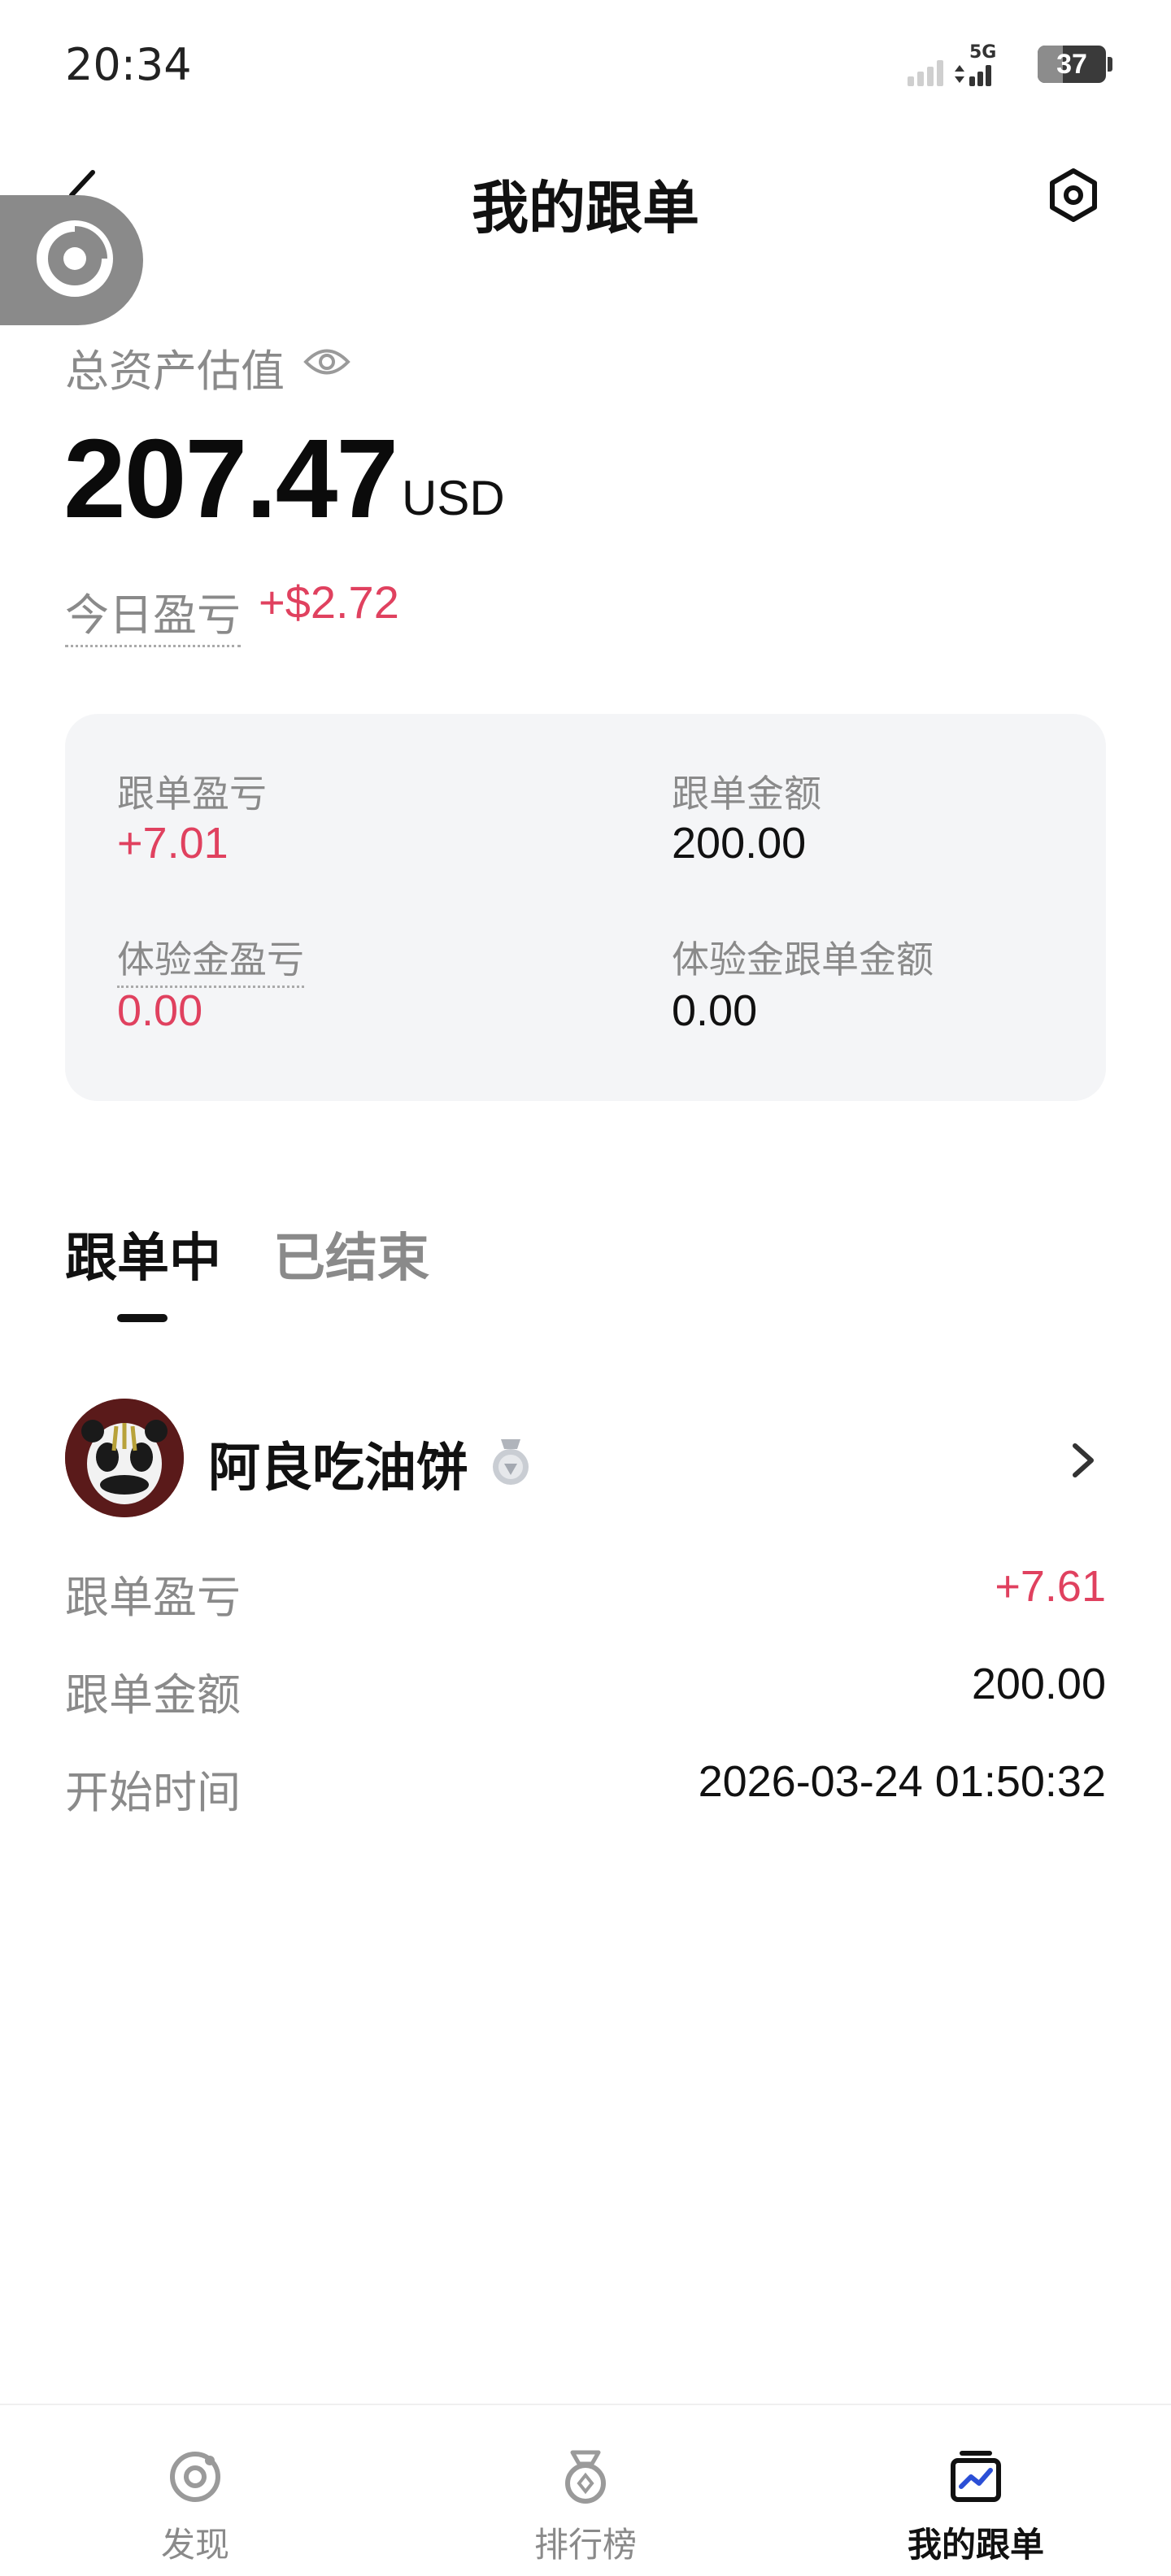 Image resolution: width=1171 pixels, height=2576 pixels. I want to click on nav-label-my-copy-trading: 我的跟单, so click(975, 2545).